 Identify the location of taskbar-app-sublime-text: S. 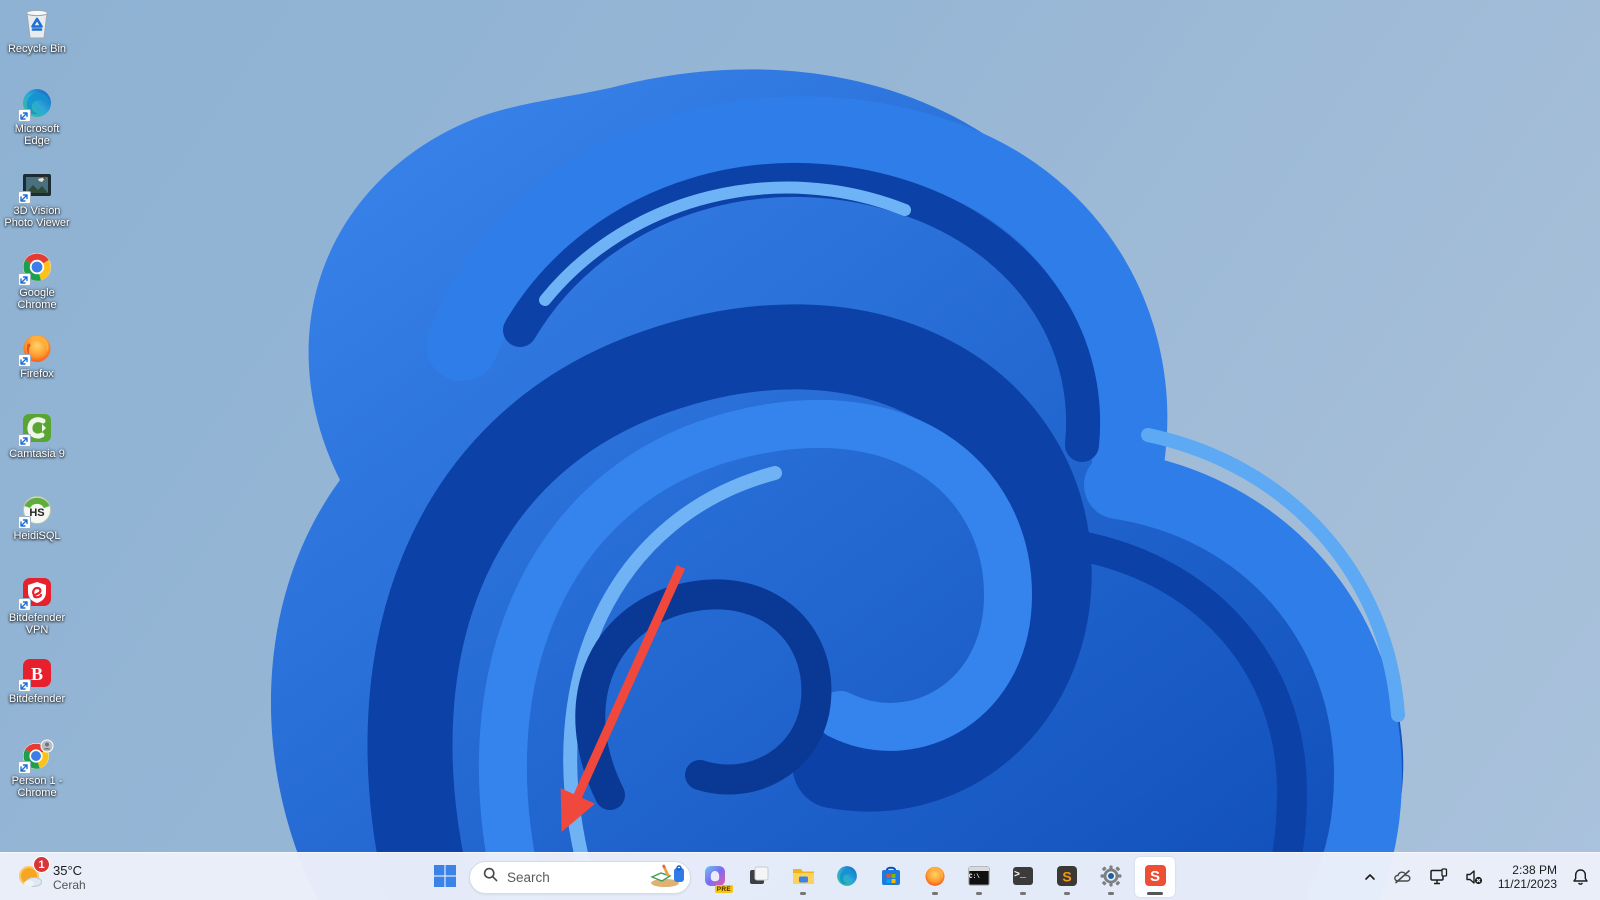
(1067, 877).